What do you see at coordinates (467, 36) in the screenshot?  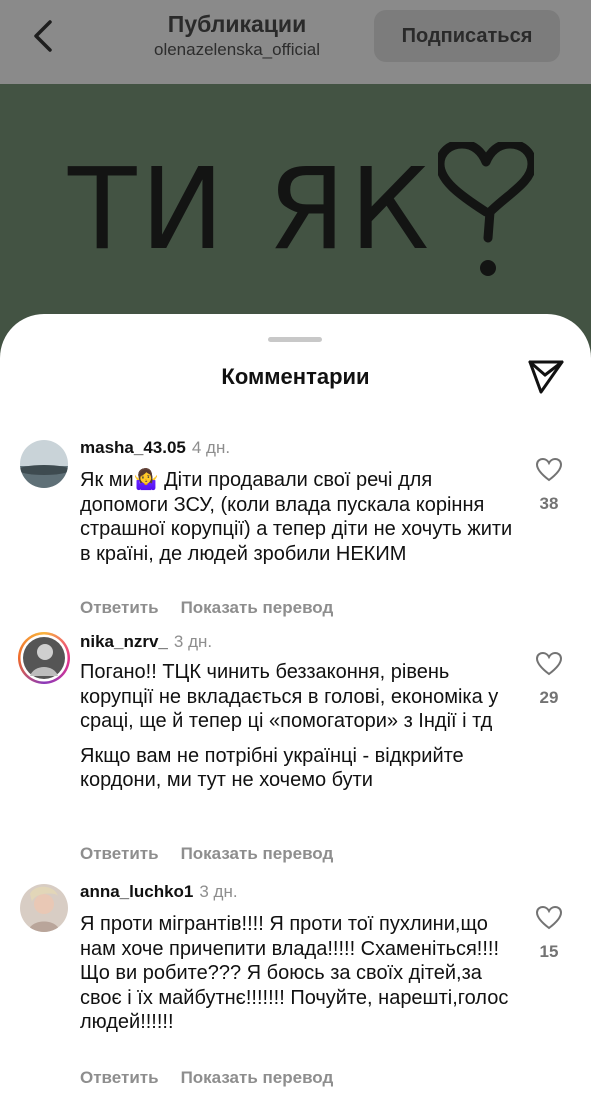 I see `subscribe-button: Подписаться` at bounding box center [467, 36].